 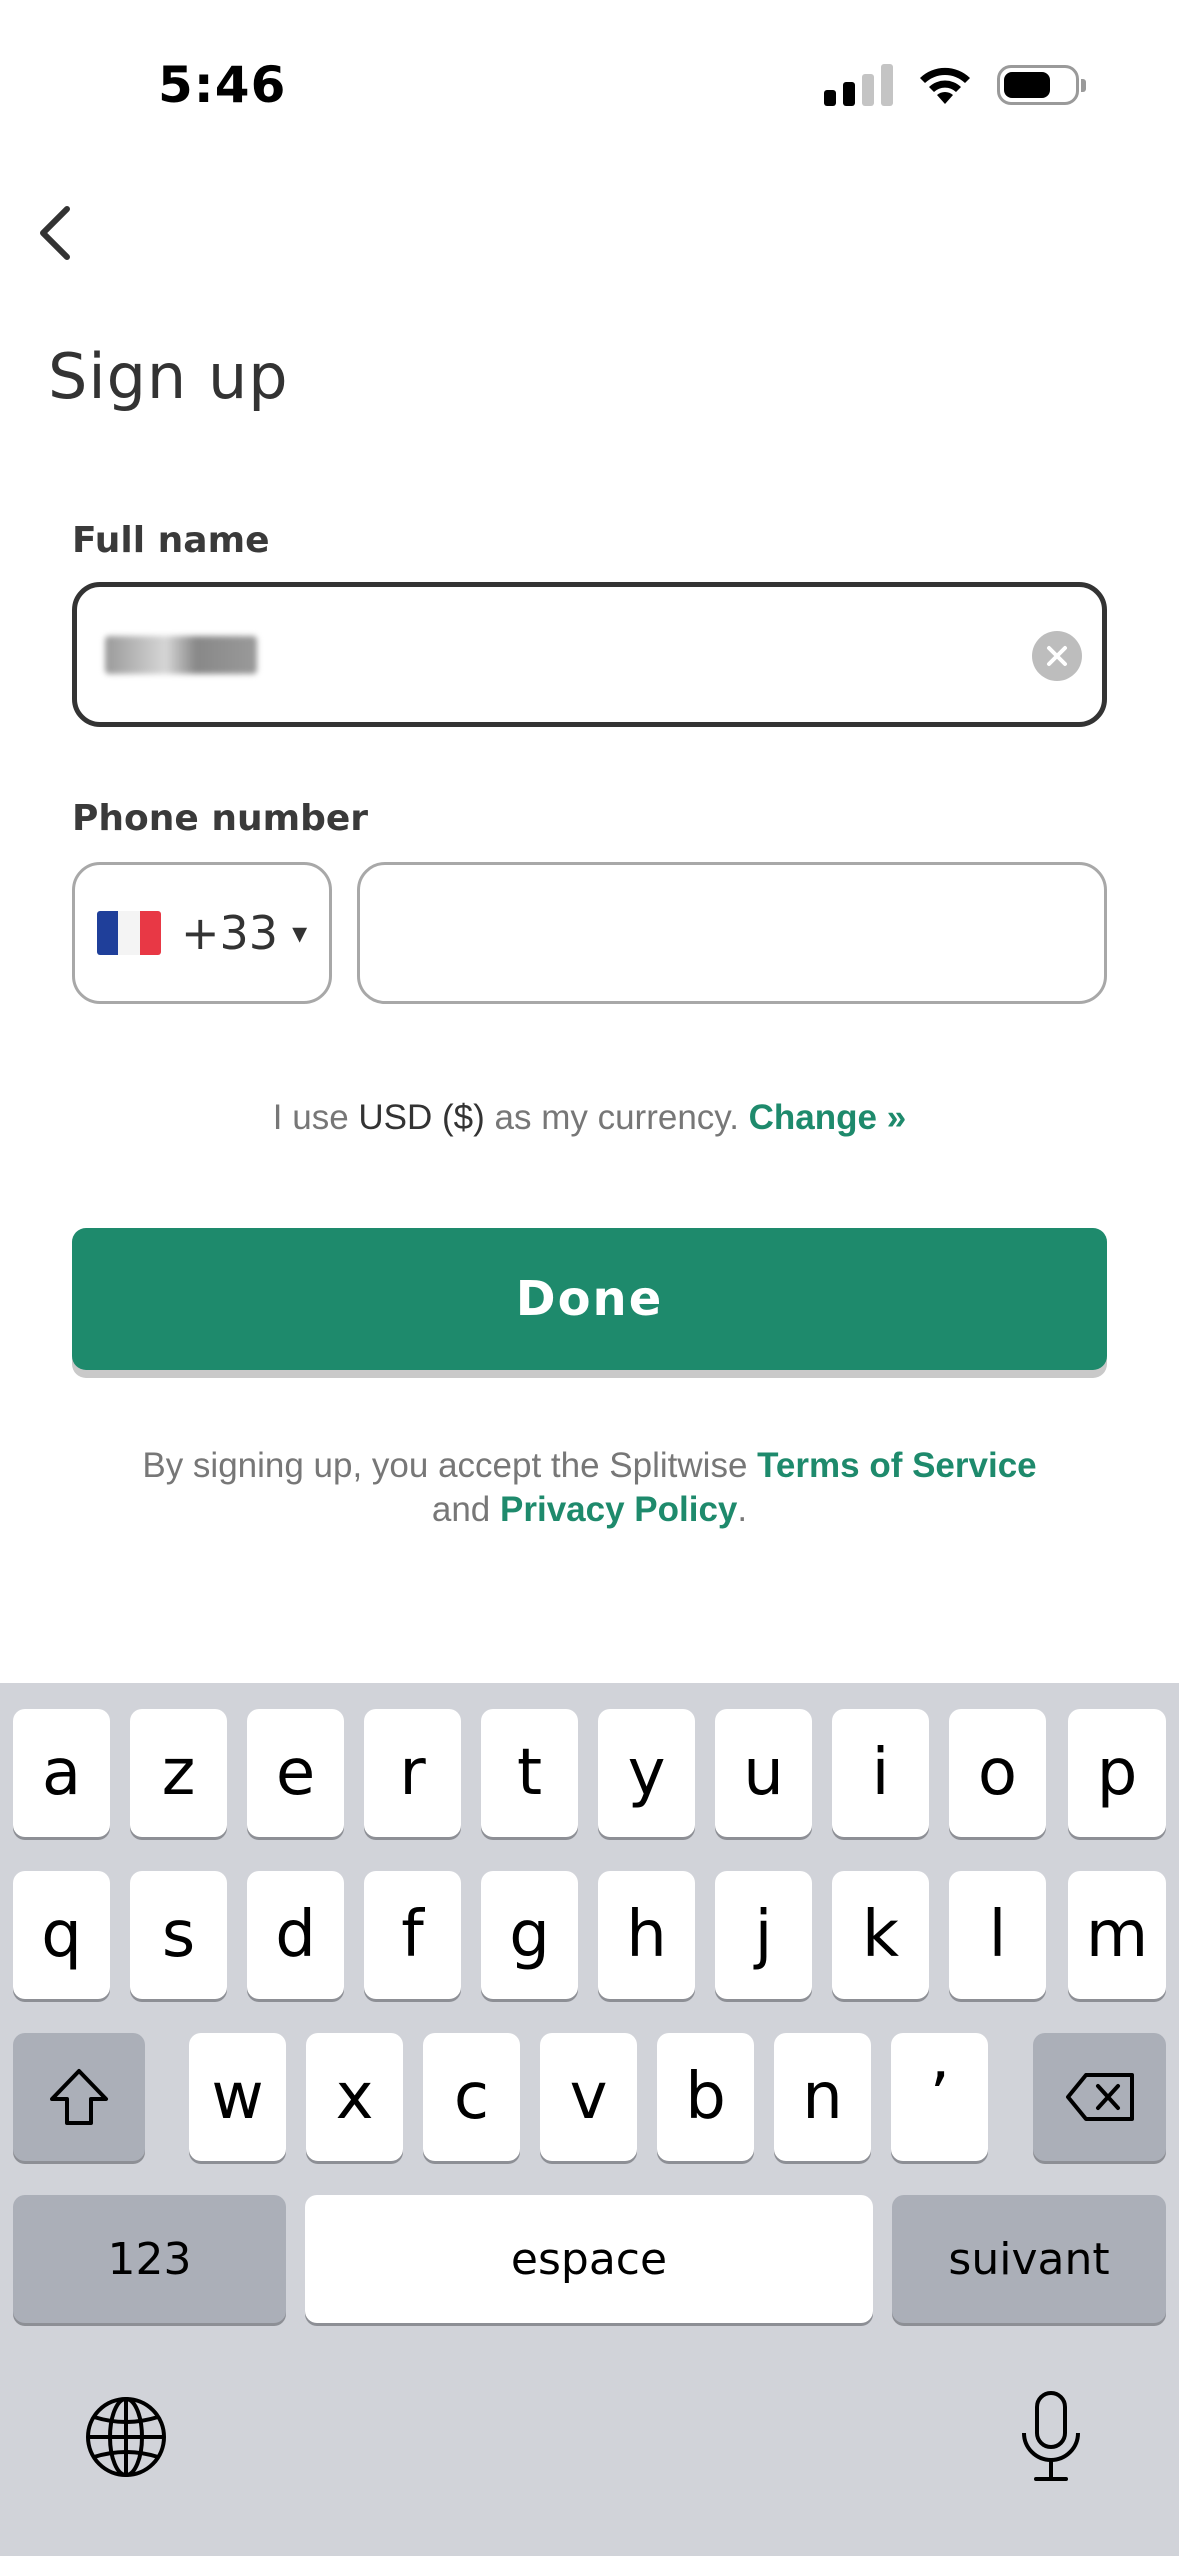 What do you see at coordinates (589, 1117) in the screenshot?
I see `currency-note: I use USD ($) as my currency. Change »` at bounding box center [589, 1117].